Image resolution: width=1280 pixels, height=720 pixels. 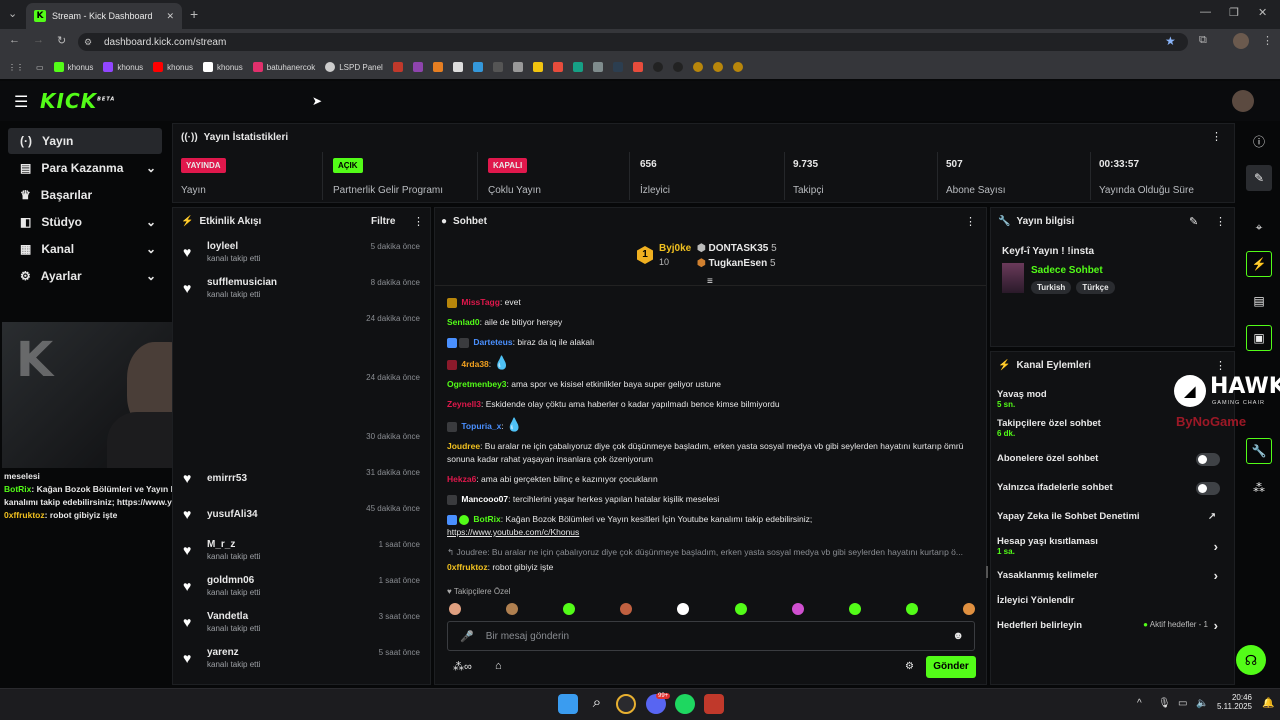 I want to click on microphone-icon: 🎤, so click(x=467, y=636).